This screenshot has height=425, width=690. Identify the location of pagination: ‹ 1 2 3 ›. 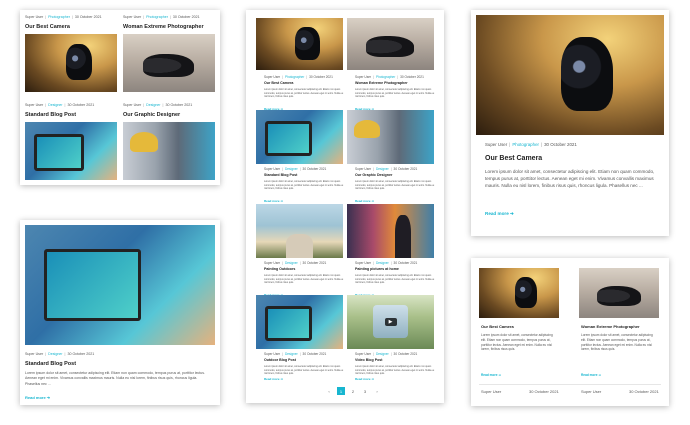
(353, 391).